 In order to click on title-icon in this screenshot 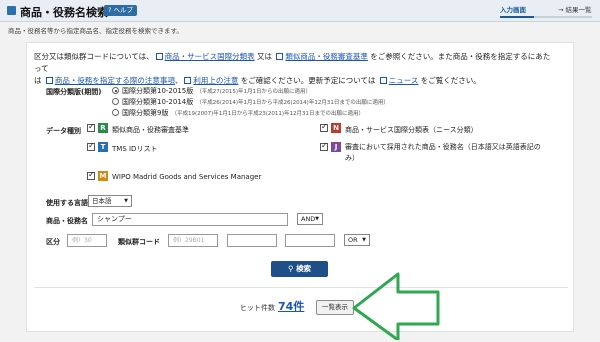, I will do `click(11, 10)`.